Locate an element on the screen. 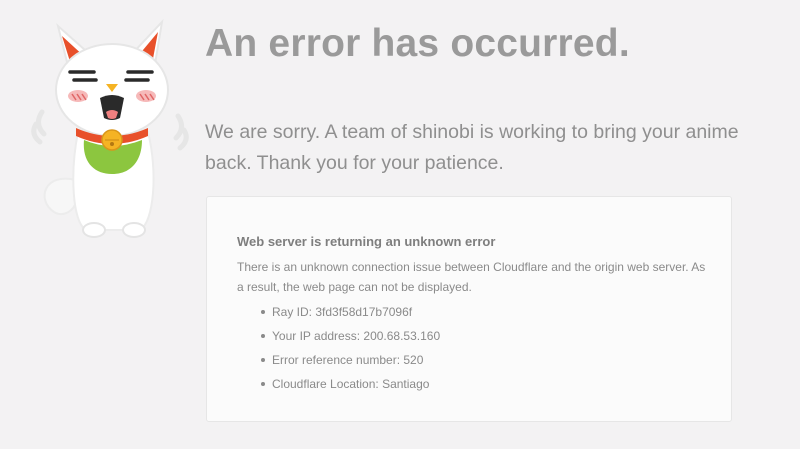  cloudflare-location-item: Cloudflare Location: Santiago is located at coordinates (338, 384).